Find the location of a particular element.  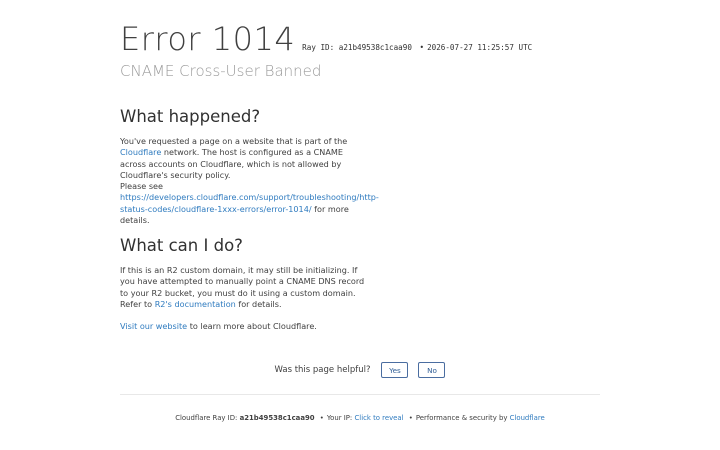

learn-more-text: to learn more about Cloudflare. is located at coordinates (253, 326).